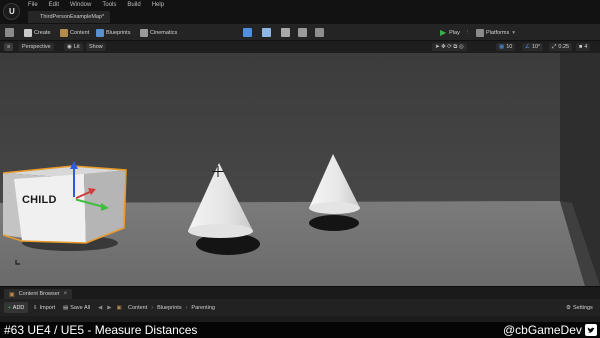  What do you see at coordinates (101, 330) in the screenshot?
I see `video-title: #63 UE4 / UE5 - Measure Distances` at bounding box center [101, 330].